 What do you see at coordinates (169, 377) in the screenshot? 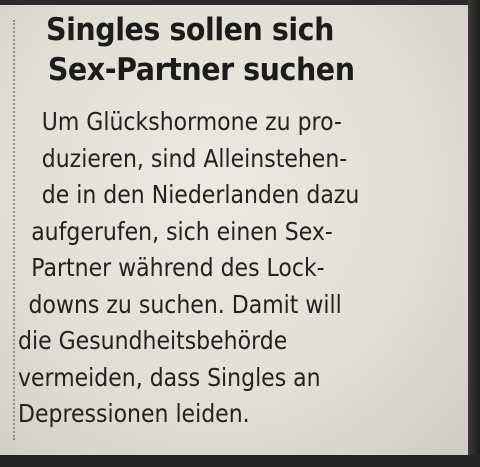
I see `body-line-8: vermeiden, dass Singles an` at bounding box center [169, 377].